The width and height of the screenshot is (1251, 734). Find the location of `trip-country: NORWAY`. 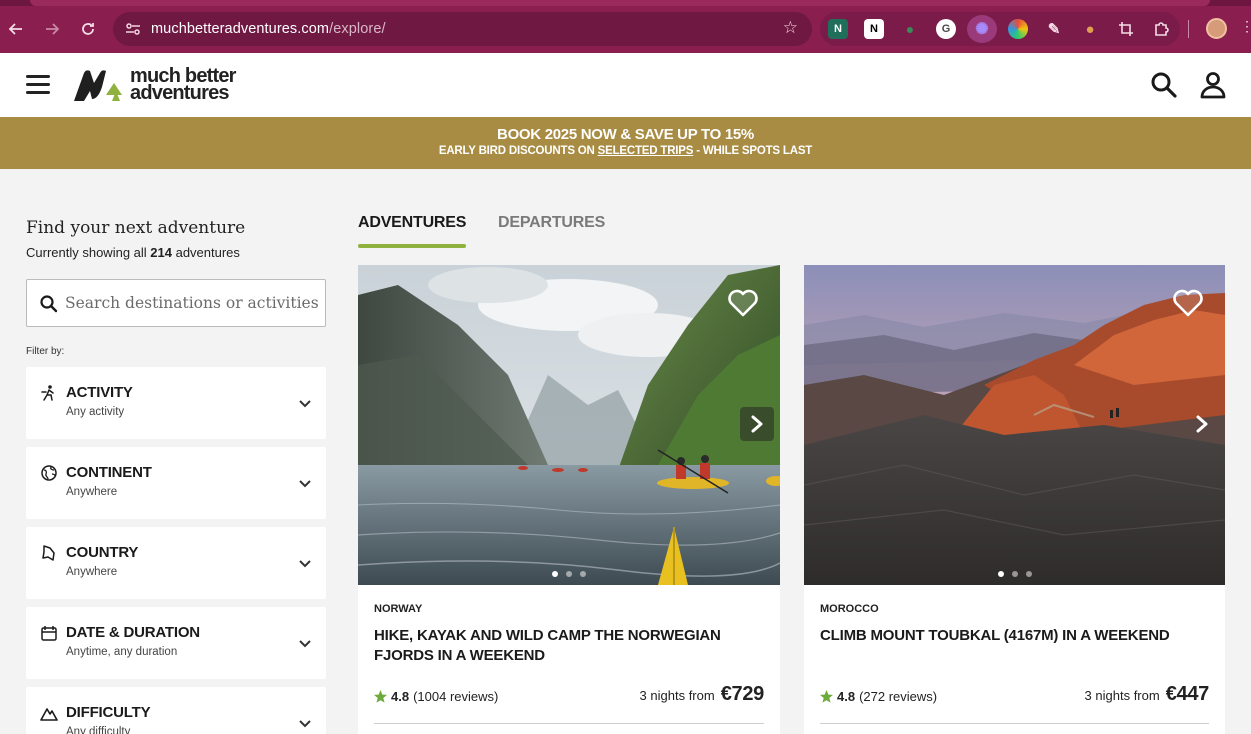

trip-country: NORWAY is located at coordinates (398, 609).